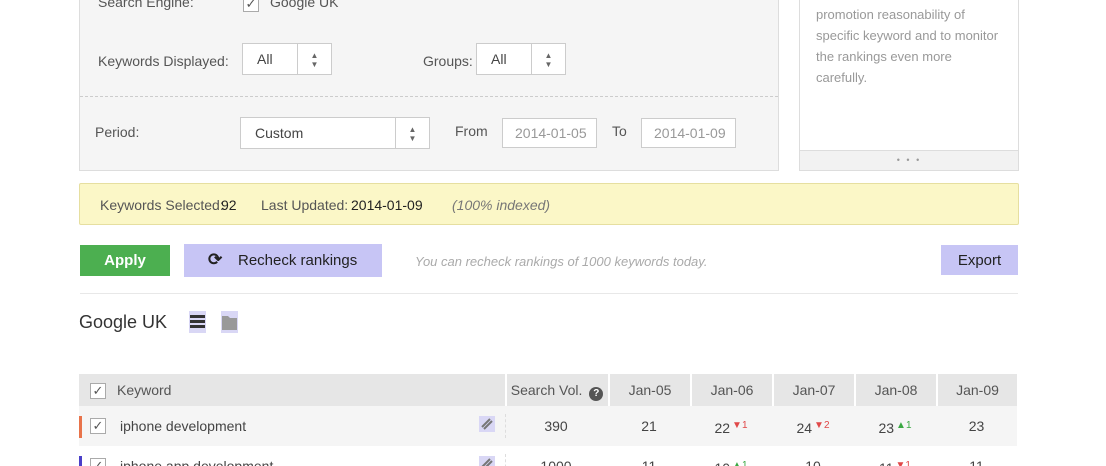 This screenshot has height=466, width=1106. What do you see at coordinates (197, 322) in the screenshot?
I see `list-view-icon` at bounding box center [197, 322].